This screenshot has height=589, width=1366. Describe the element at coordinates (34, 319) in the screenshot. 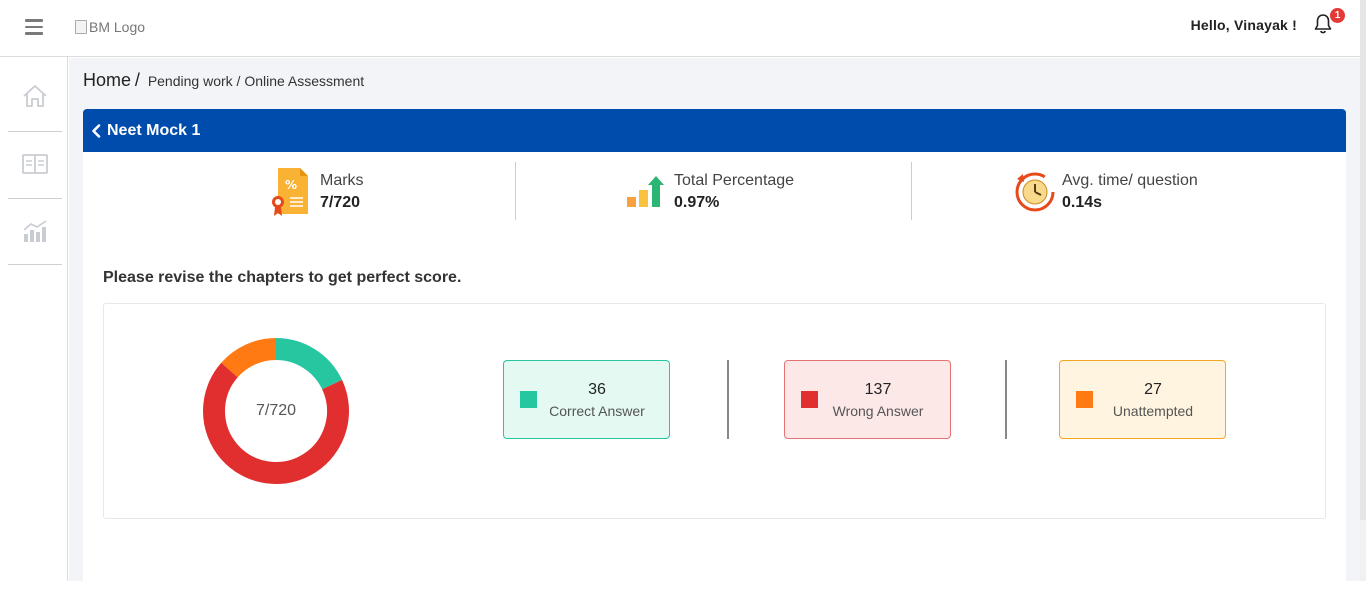

I see `sidebar` at that location.